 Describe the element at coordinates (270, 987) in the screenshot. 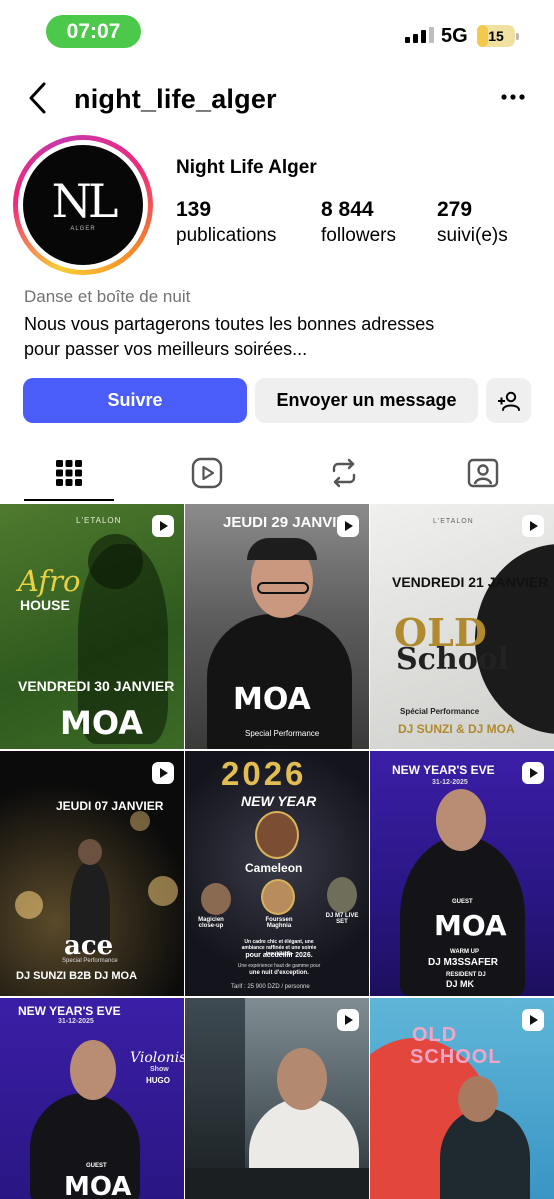

I see `post-text: Tarif : 25 900 DZD / personne` at that location.